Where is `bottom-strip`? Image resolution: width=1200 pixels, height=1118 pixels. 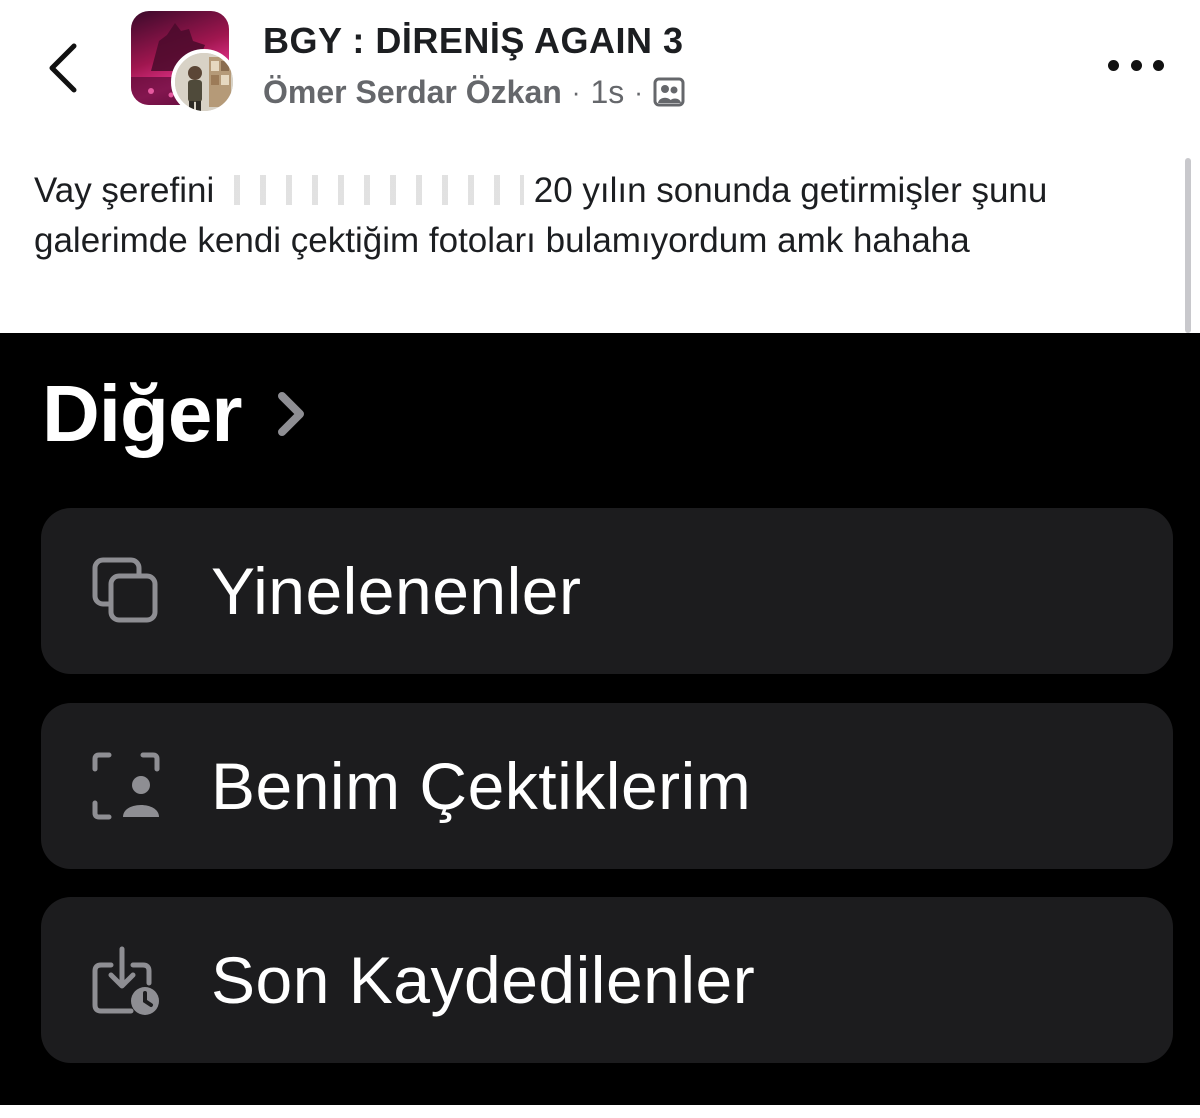 bottom-strip is located at coordinates (600, 1111).